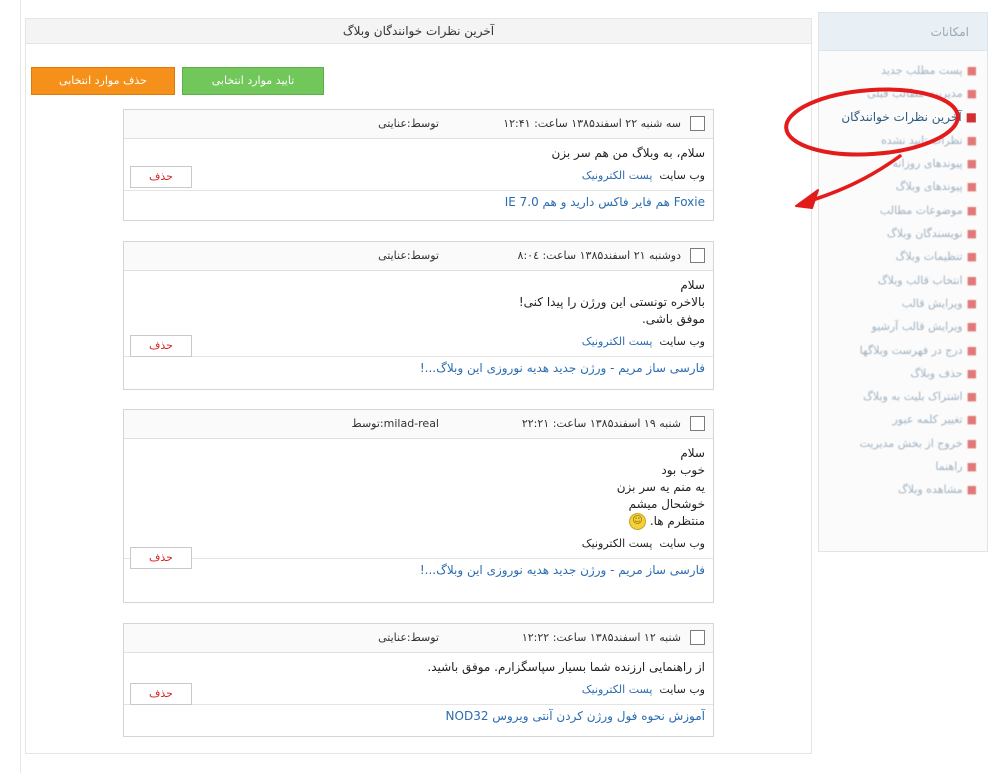  What do you see at coordinates (898, 373) in the screenshot?
I see `sidebar-item-delete-blog: ■حذف وبلاگ` at bounding box center [898, 373].